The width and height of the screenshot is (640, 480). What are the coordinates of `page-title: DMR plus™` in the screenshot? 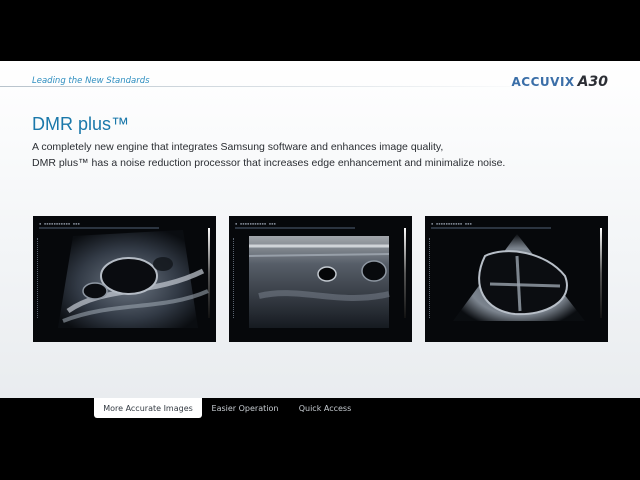 It's located at (81, 124).